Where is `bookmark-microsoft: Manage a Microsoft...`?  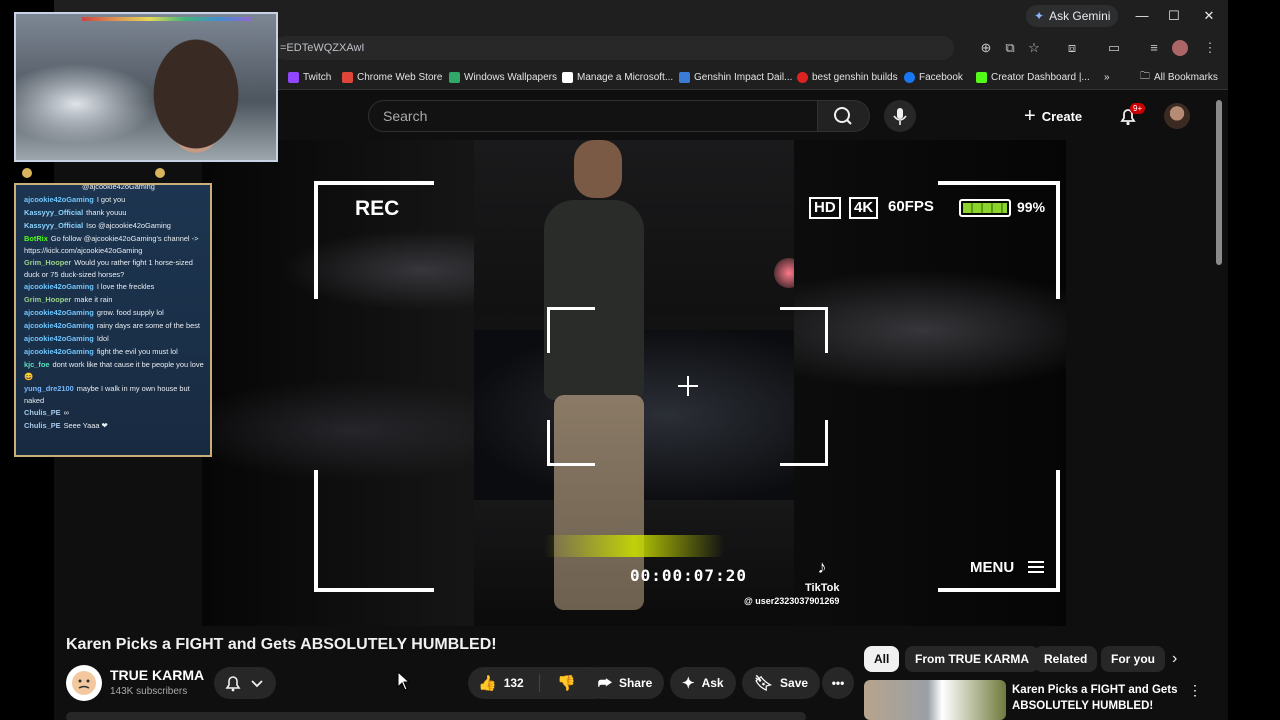
bookmark-microsoft: Manage a Microsoft... is located at coordinates (617, 77).